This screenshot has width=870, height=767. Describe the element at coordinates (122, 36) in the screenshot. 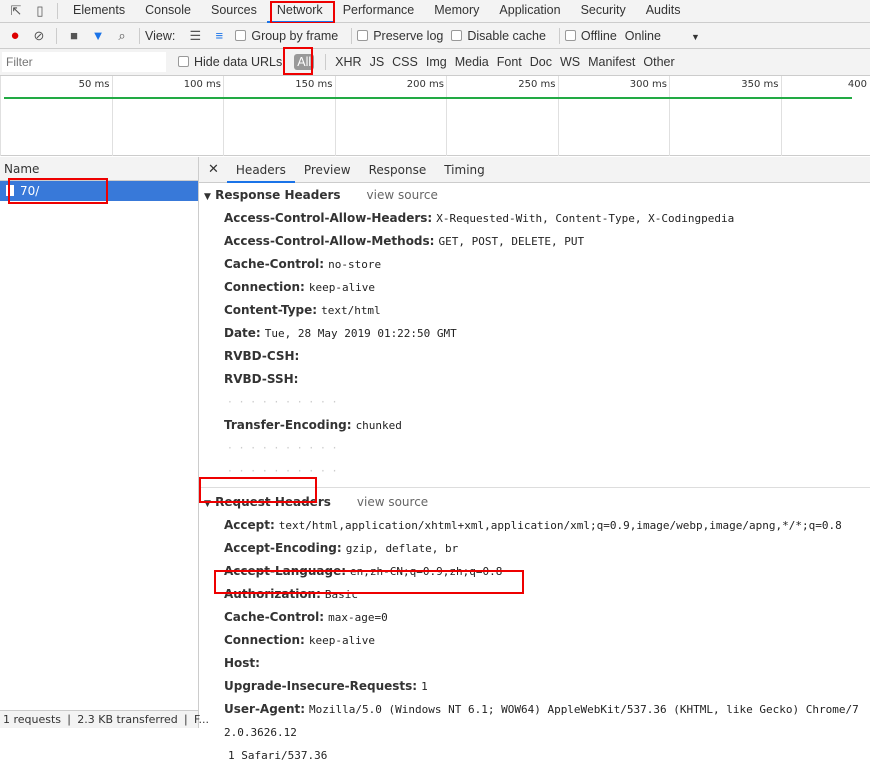

I see `search-icon: ⌕` at that location.